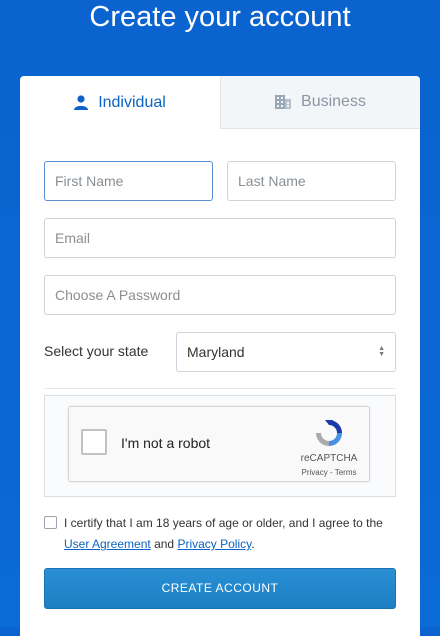 Image resolution: width=440 pixels, height=636 pixels. What do you see at coordinates (81, 102) in the screenshot?
I see `user-icon` at bounding box center [81, 102].